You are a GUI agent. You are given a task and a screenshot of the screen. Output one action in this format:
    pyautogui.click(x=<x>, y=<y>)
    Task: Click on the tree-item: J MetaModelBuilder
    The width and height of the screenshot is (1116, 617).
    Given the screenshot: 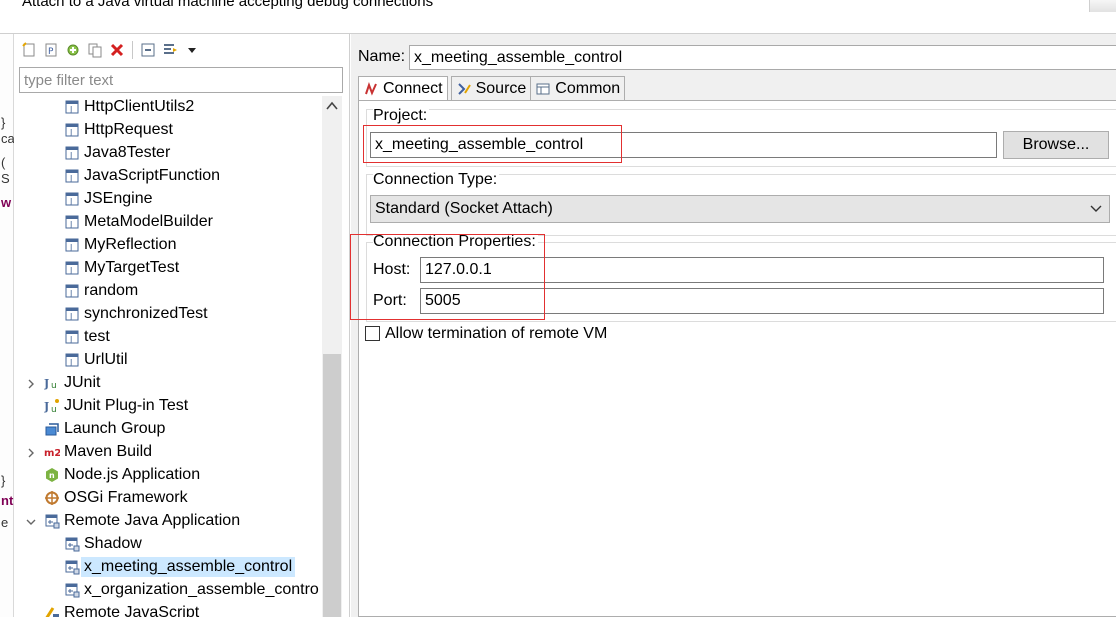 What is the action you would take?
    pyautogui.click(x=175, y=222)
    